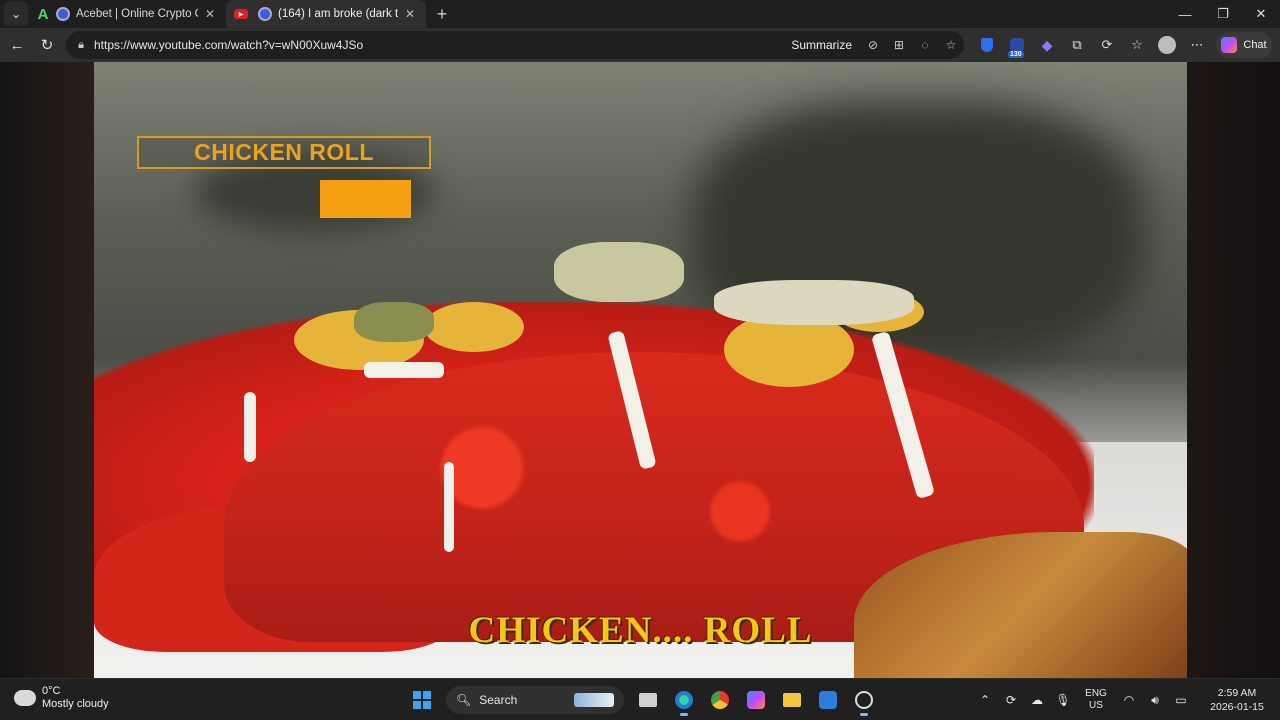  Describe the element at coordinates (1237, 707) in the screenshot. I see `clock-date: 2026-01-15` at that location.